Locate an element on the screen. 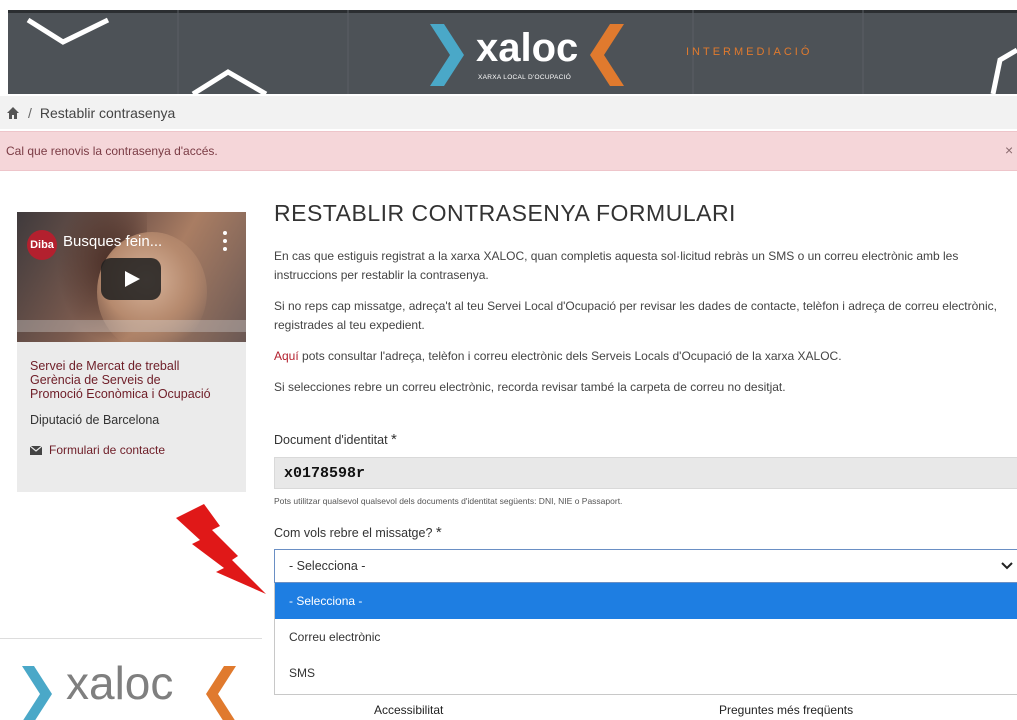 The width and height of the screenshot is (1017, 720). page-title: RESTABLIR CONTRASENYA FORMULARI is located at coordinates (505, 213).